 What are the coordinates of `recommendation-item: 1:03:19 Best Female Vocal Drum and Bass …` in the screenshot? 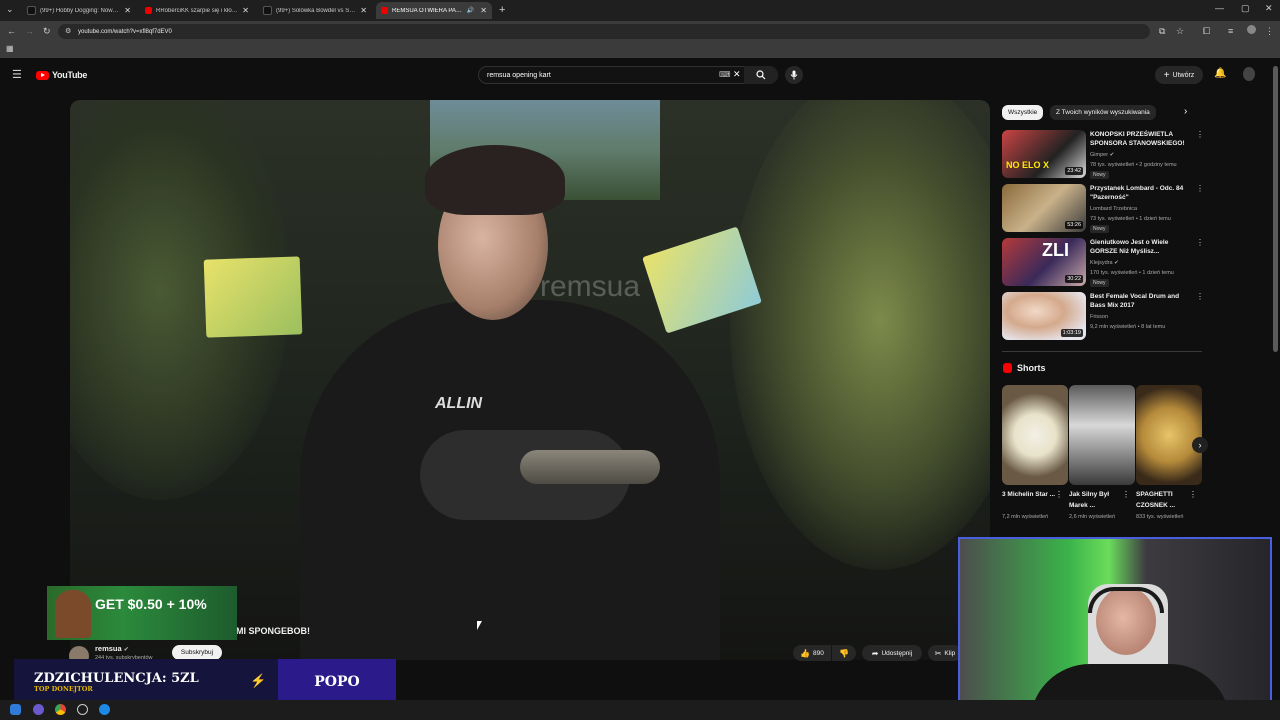 It's located at (1103, 316).